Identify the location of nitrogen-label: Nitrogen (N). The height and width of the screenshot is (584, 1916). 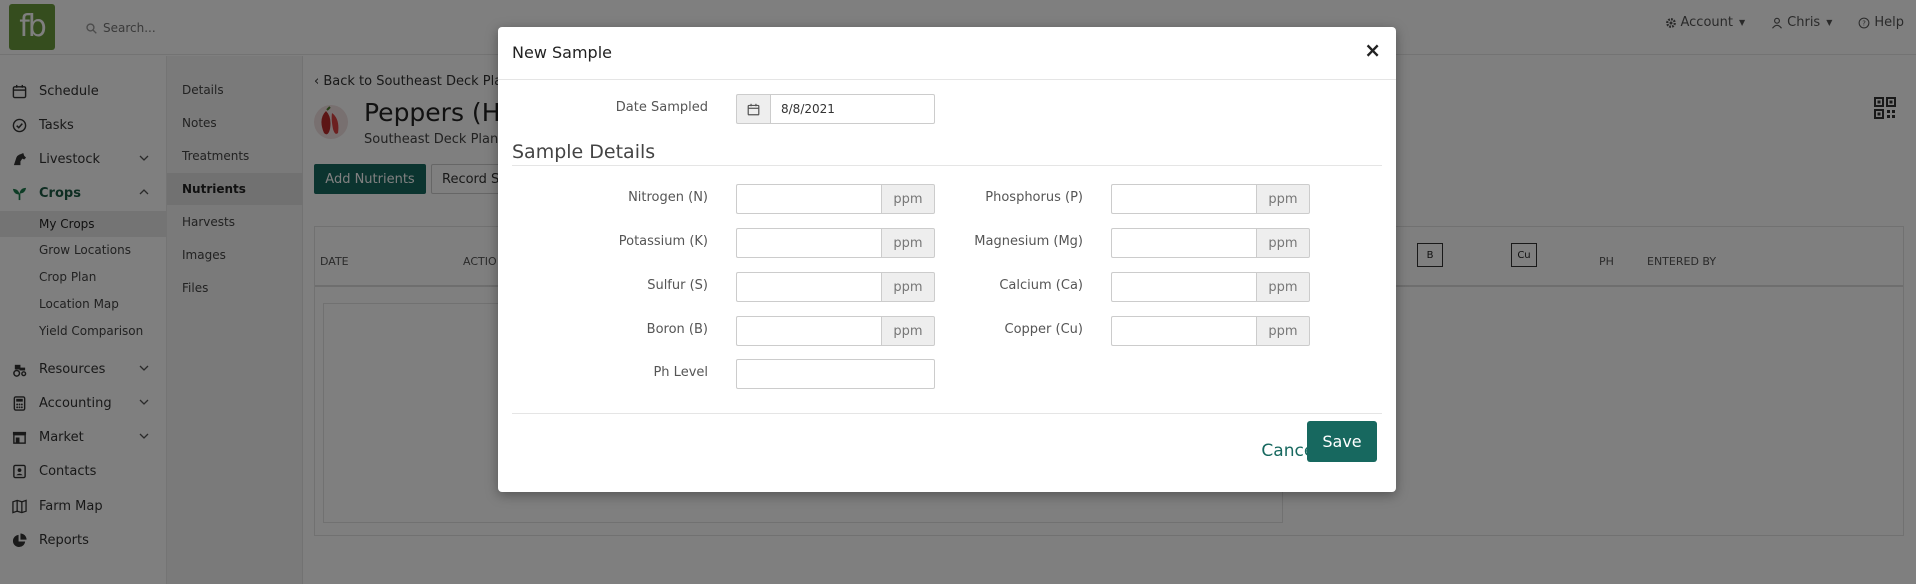
(668, 197).